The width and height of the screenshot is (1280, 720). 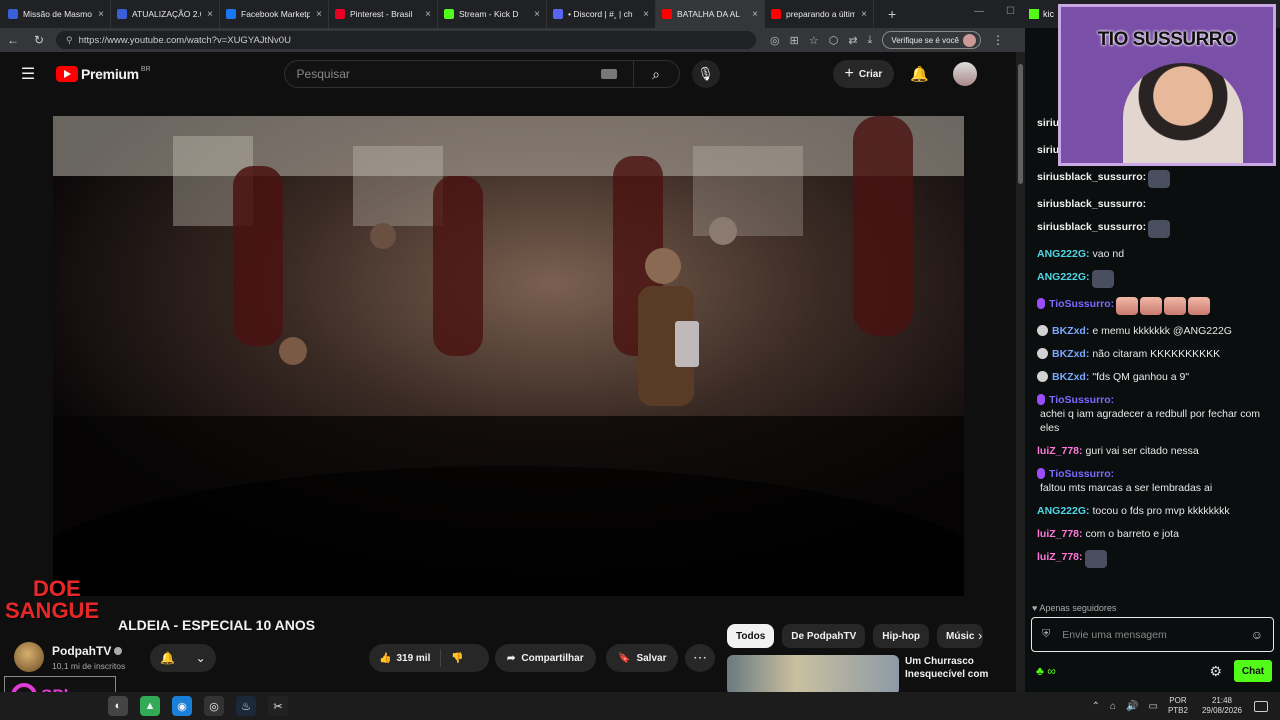 What do you see at coordinates (863, 74) in the screenshot?
I see `create-button: + Criar` at bounding box center [863, 74].